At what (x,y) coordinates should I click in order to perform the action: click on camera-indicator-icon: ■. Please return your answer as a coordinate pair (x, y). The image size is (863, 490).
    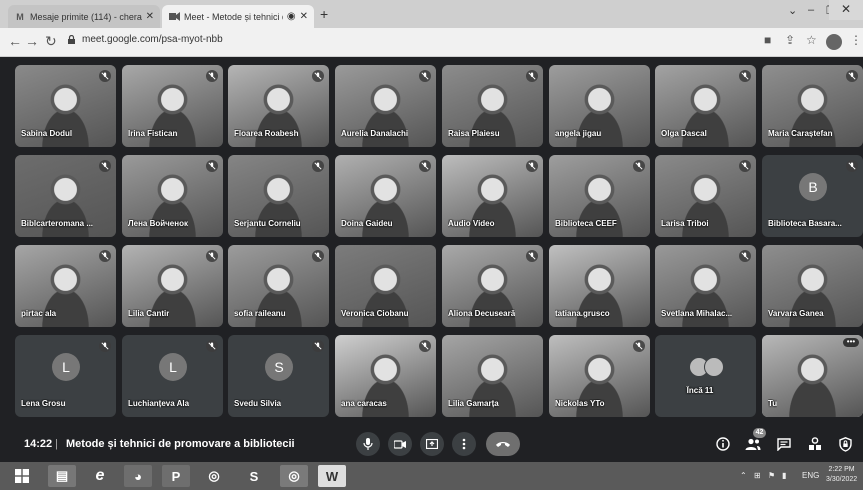
    Looking at the image, I should click on (767, 40).